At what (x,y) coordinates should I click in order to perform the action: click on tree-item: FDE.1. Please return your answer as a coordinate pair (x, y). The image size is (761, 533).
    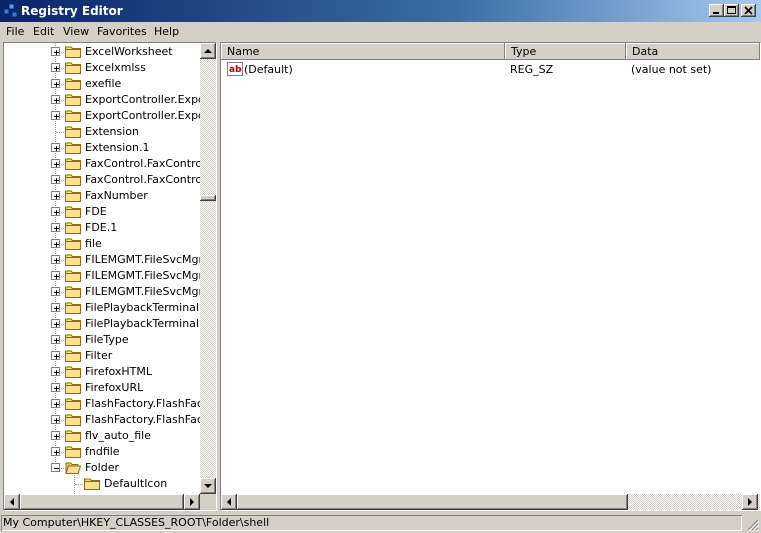
    Looking at the image, I should click on (102, 228).